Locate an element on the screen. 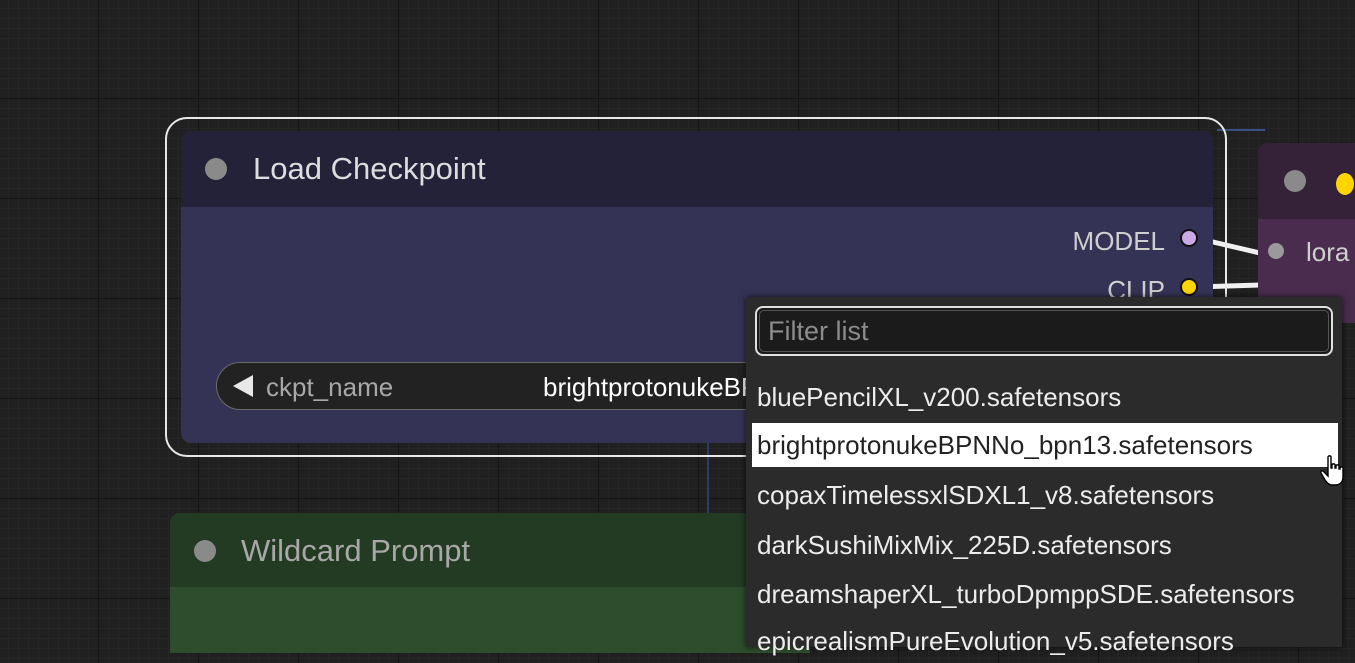 The width and height of the screenshot is (1355, 663). output-label-model: MODEL is located at coordinates (1118, 241).